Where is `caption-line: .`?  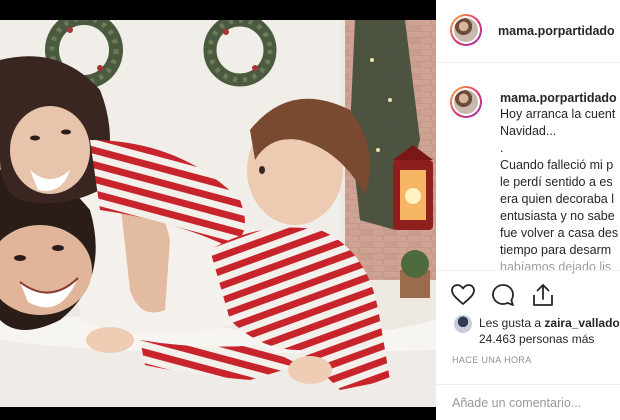 caption-line: . is located at coordinates (502, 148).